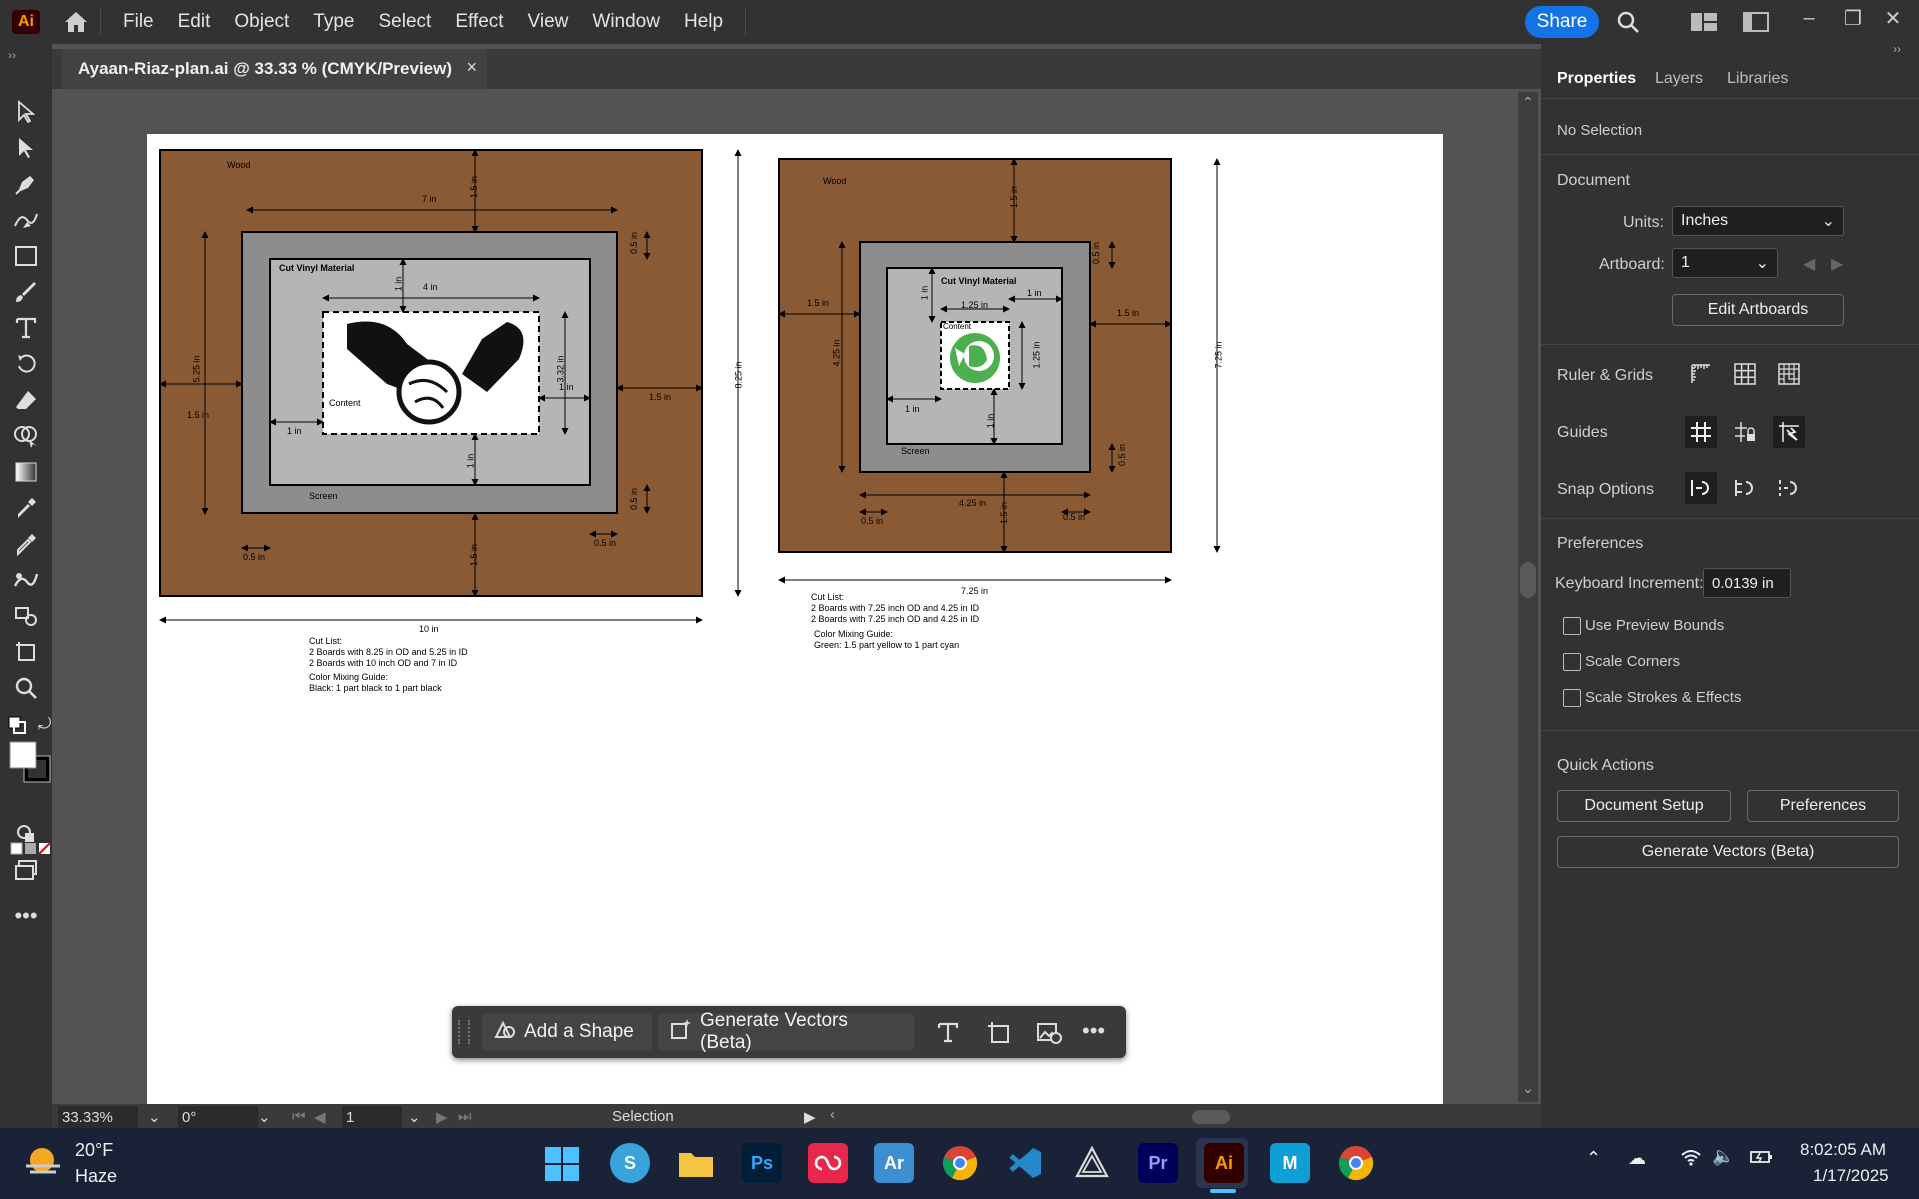 The height and width of the screenshot is (1199, 1919). What do you see at coordinates (1093, 1031) in the screenshot?
I see `more-options-icon: •••` at bounding box center [1093, 1031].